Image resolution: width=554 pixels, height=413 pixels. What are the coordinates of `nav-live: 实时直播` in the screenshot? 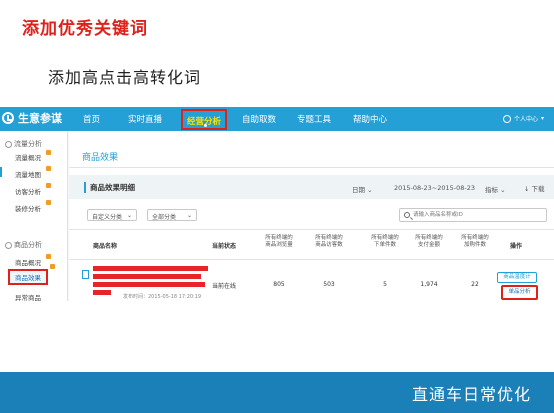 It's located at (145, 119).